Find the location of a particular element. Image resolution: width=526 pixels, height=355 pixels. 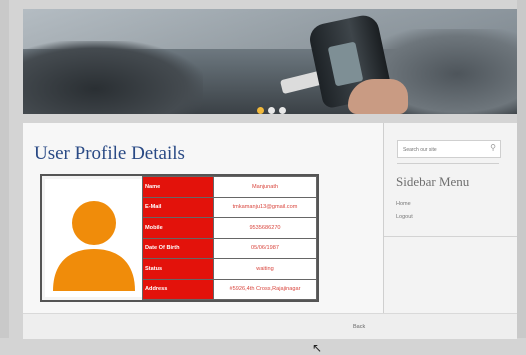

right-margin is located at coordinates (521, 169).